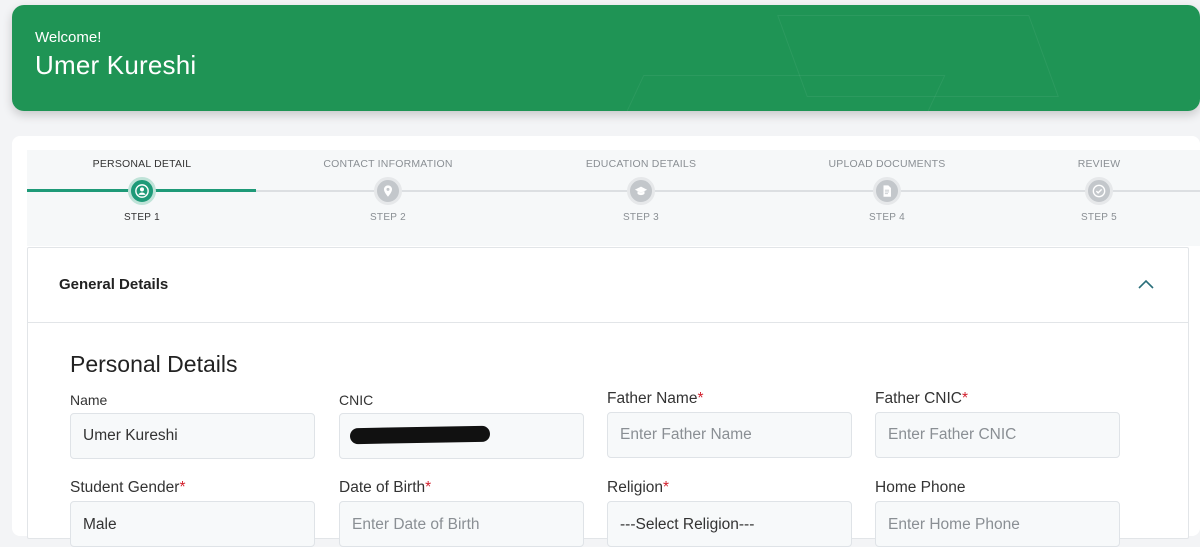  What do you see at coordinates (887, 191) in the screenshot?
I see `document-icon` at bounding box center [887, 191].